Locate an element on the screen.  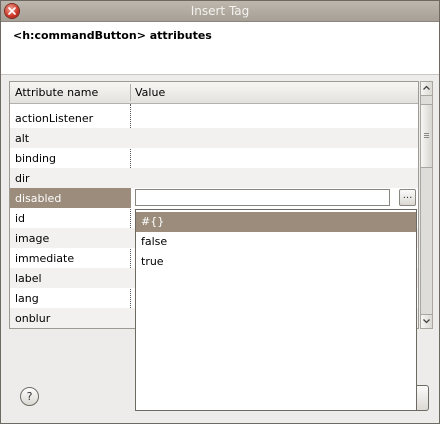
window-title: Insert Tag is located at coordinates (220, 11).